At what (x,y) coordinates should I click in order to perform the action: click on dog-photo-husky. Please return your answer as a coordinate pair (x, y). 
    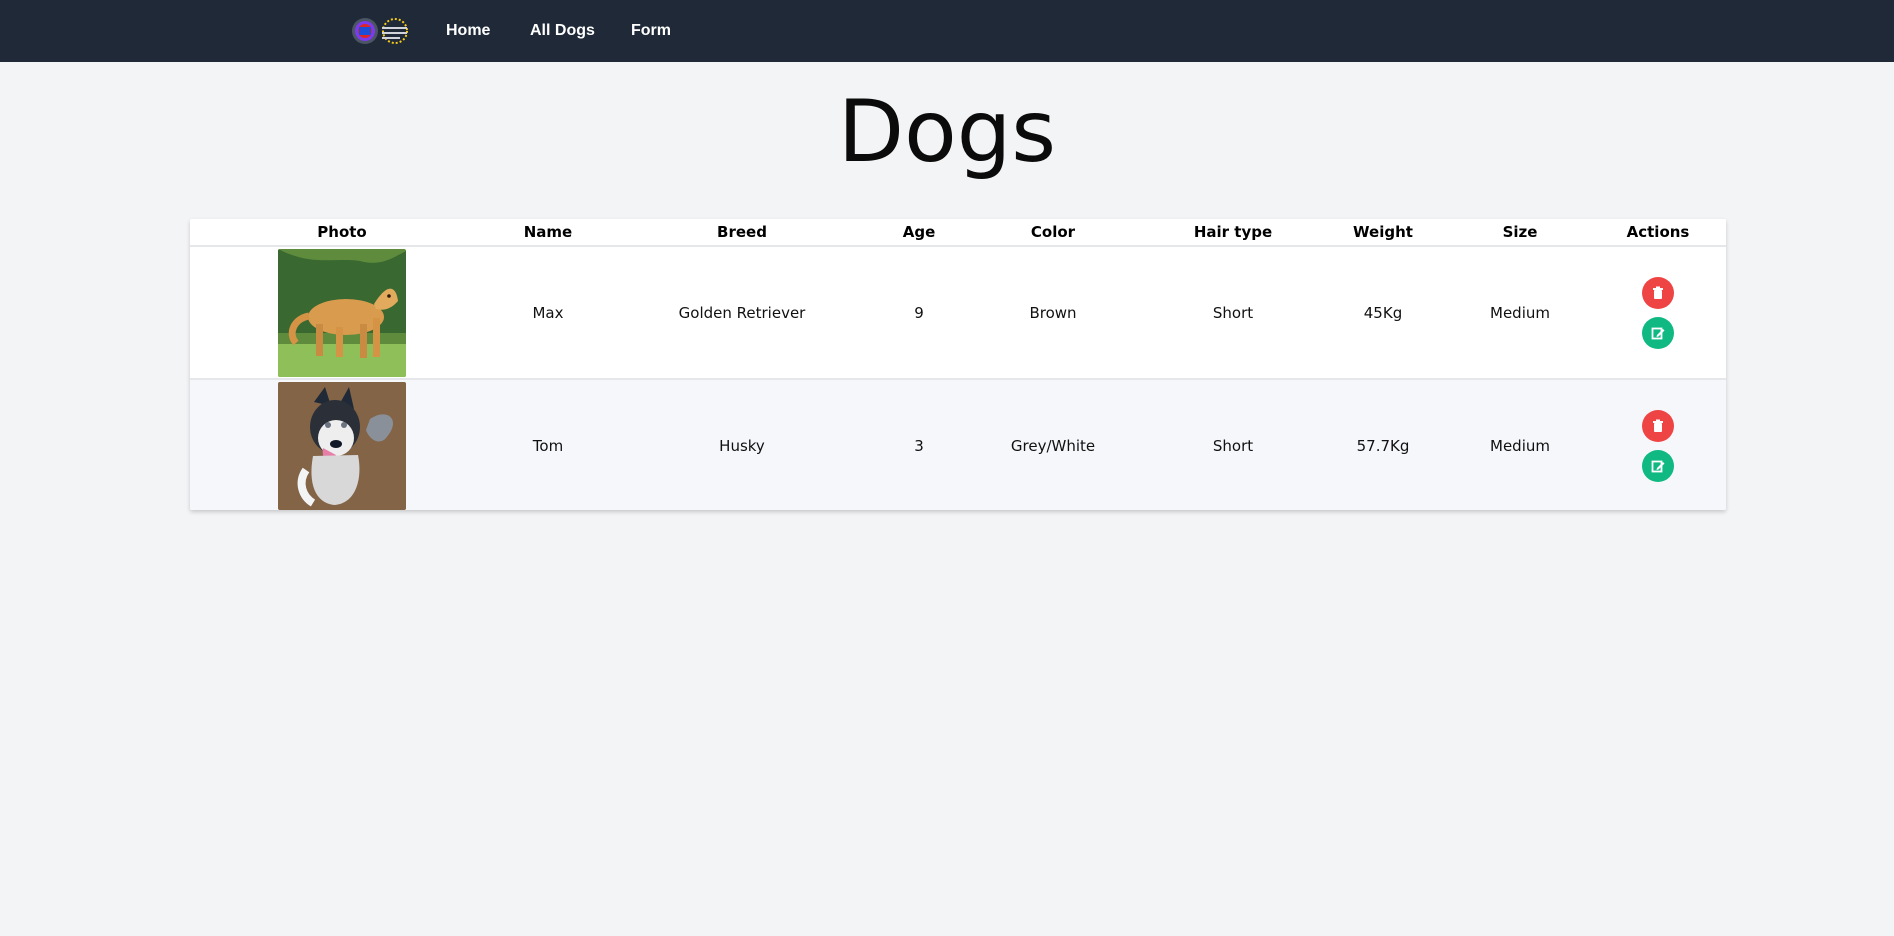
    Looking at the image, I should click on (342, 445).